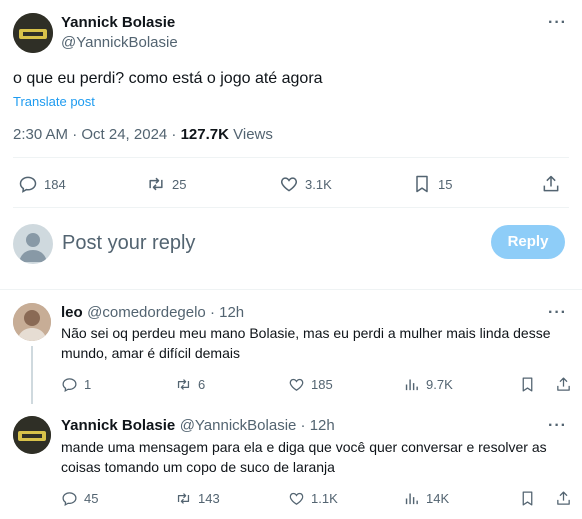  Describe the element at coordinates (54, 101) in the screenshot. I see `translate-link: Translate post` at that location.